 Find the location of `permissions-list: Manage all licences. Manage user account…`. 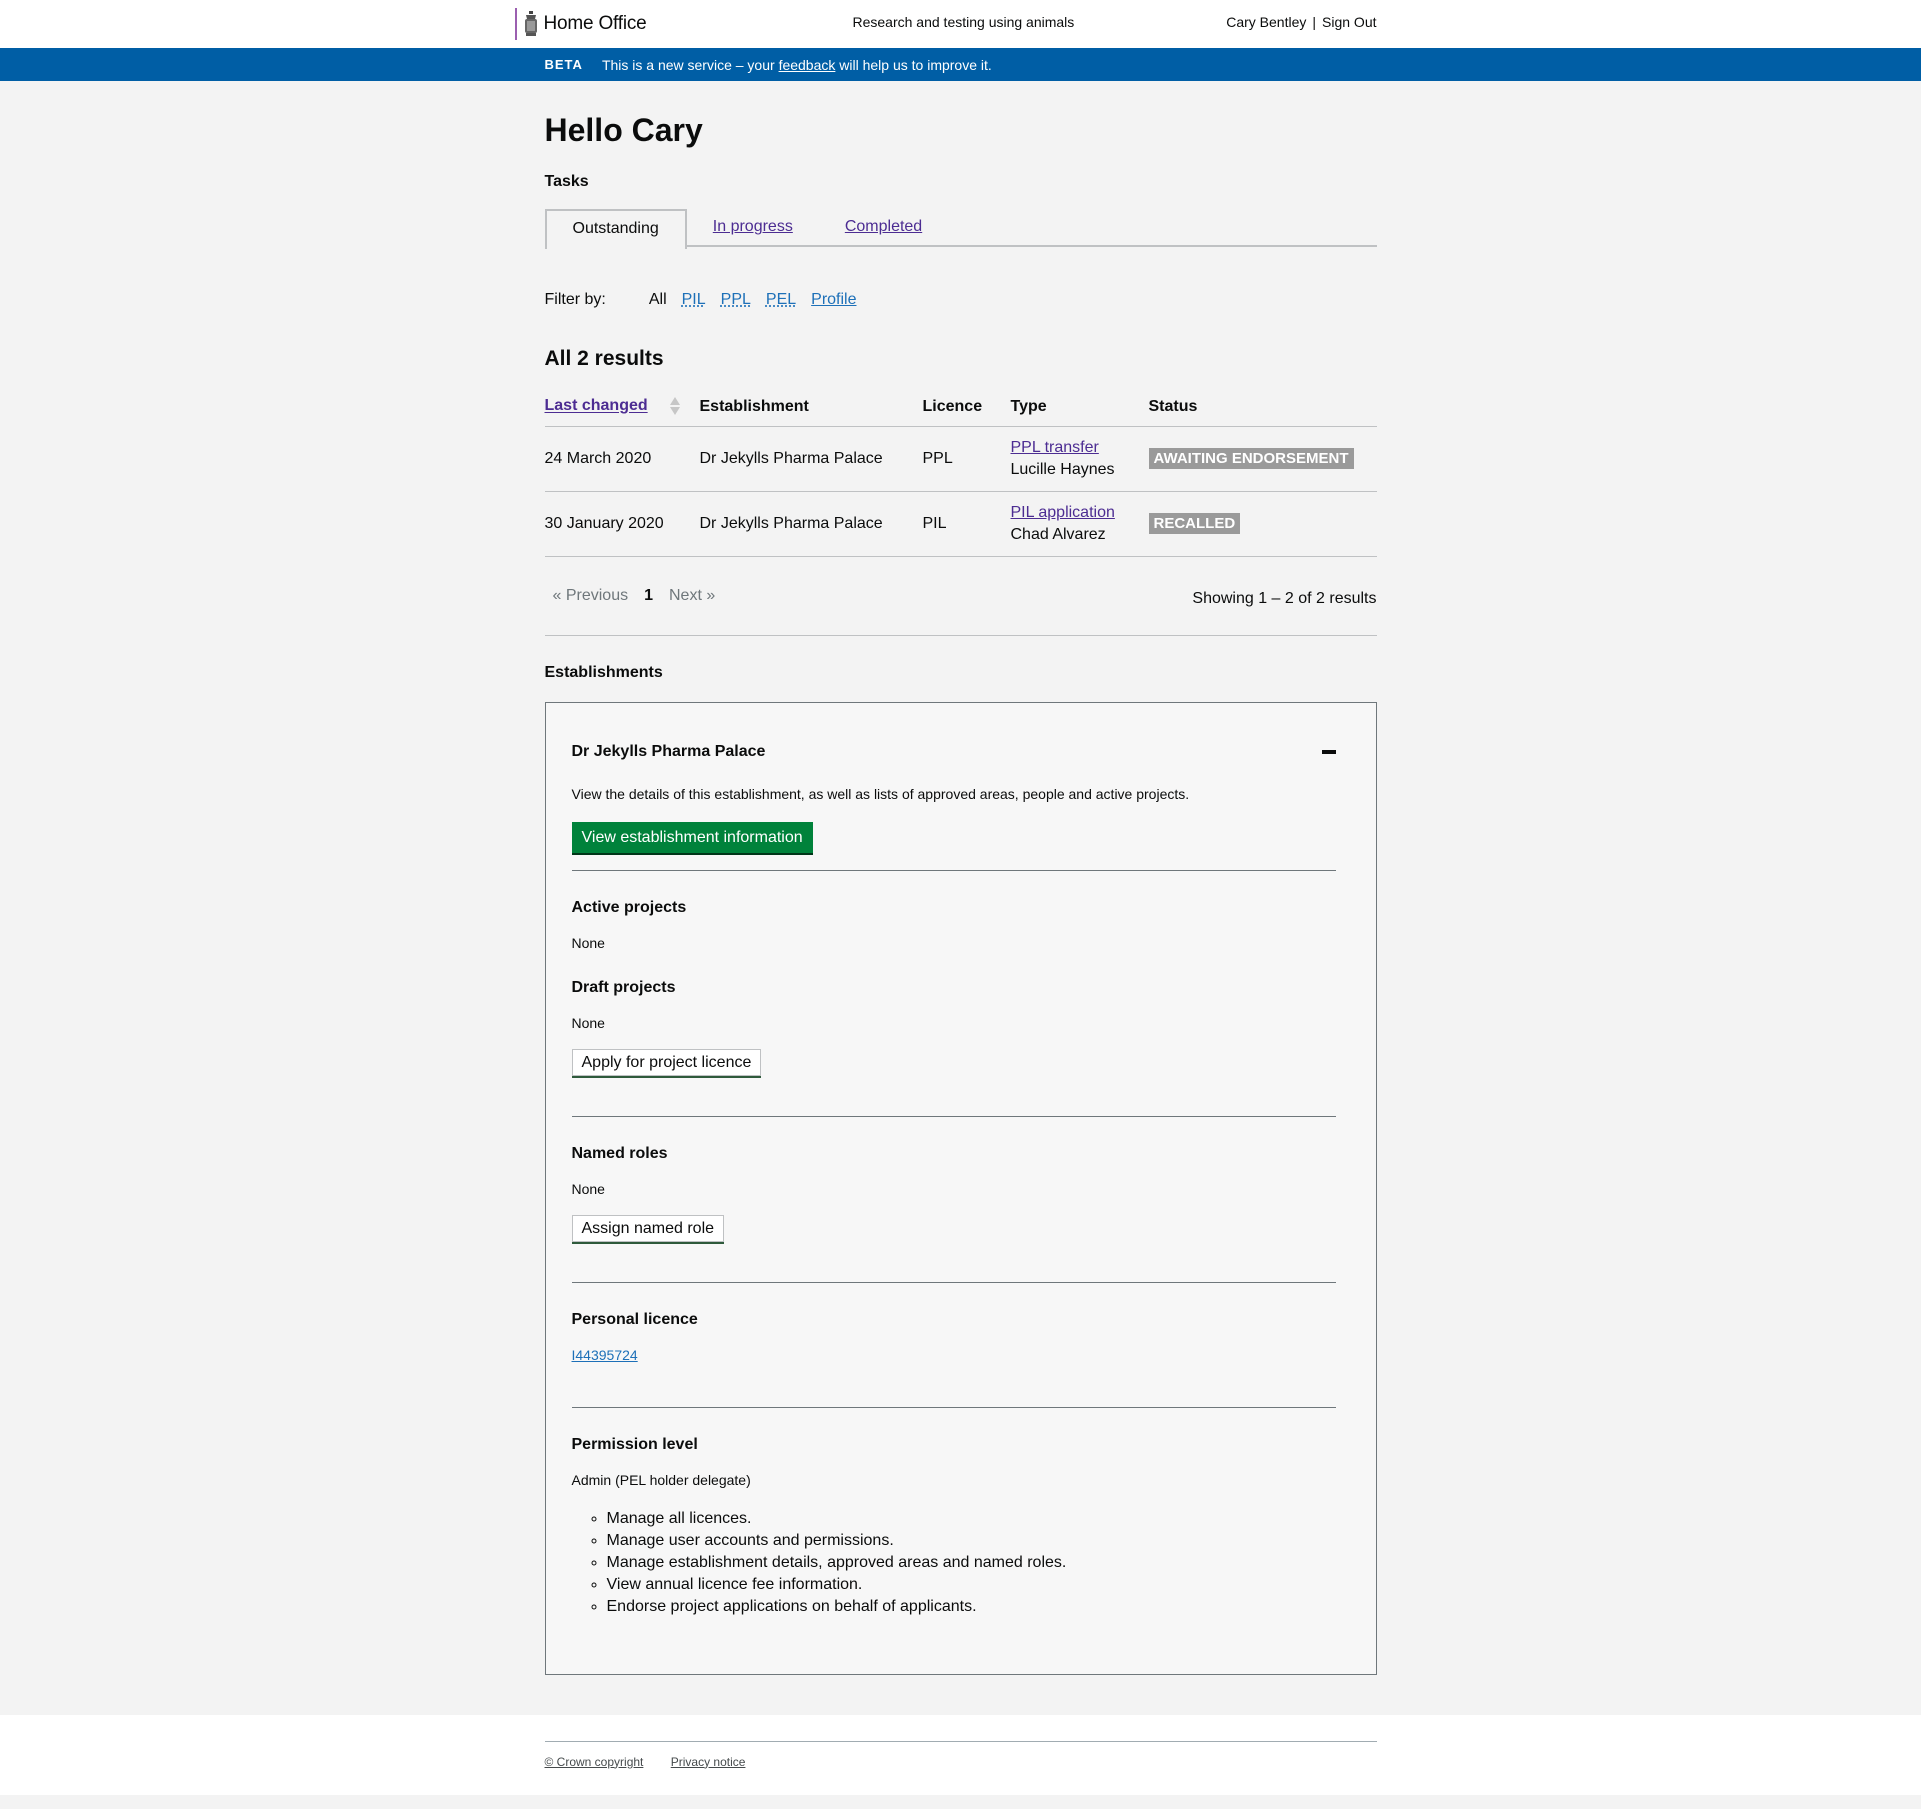

permissions-list: Manage all licences. Manage user account… is located at coordinates (954, 1563).